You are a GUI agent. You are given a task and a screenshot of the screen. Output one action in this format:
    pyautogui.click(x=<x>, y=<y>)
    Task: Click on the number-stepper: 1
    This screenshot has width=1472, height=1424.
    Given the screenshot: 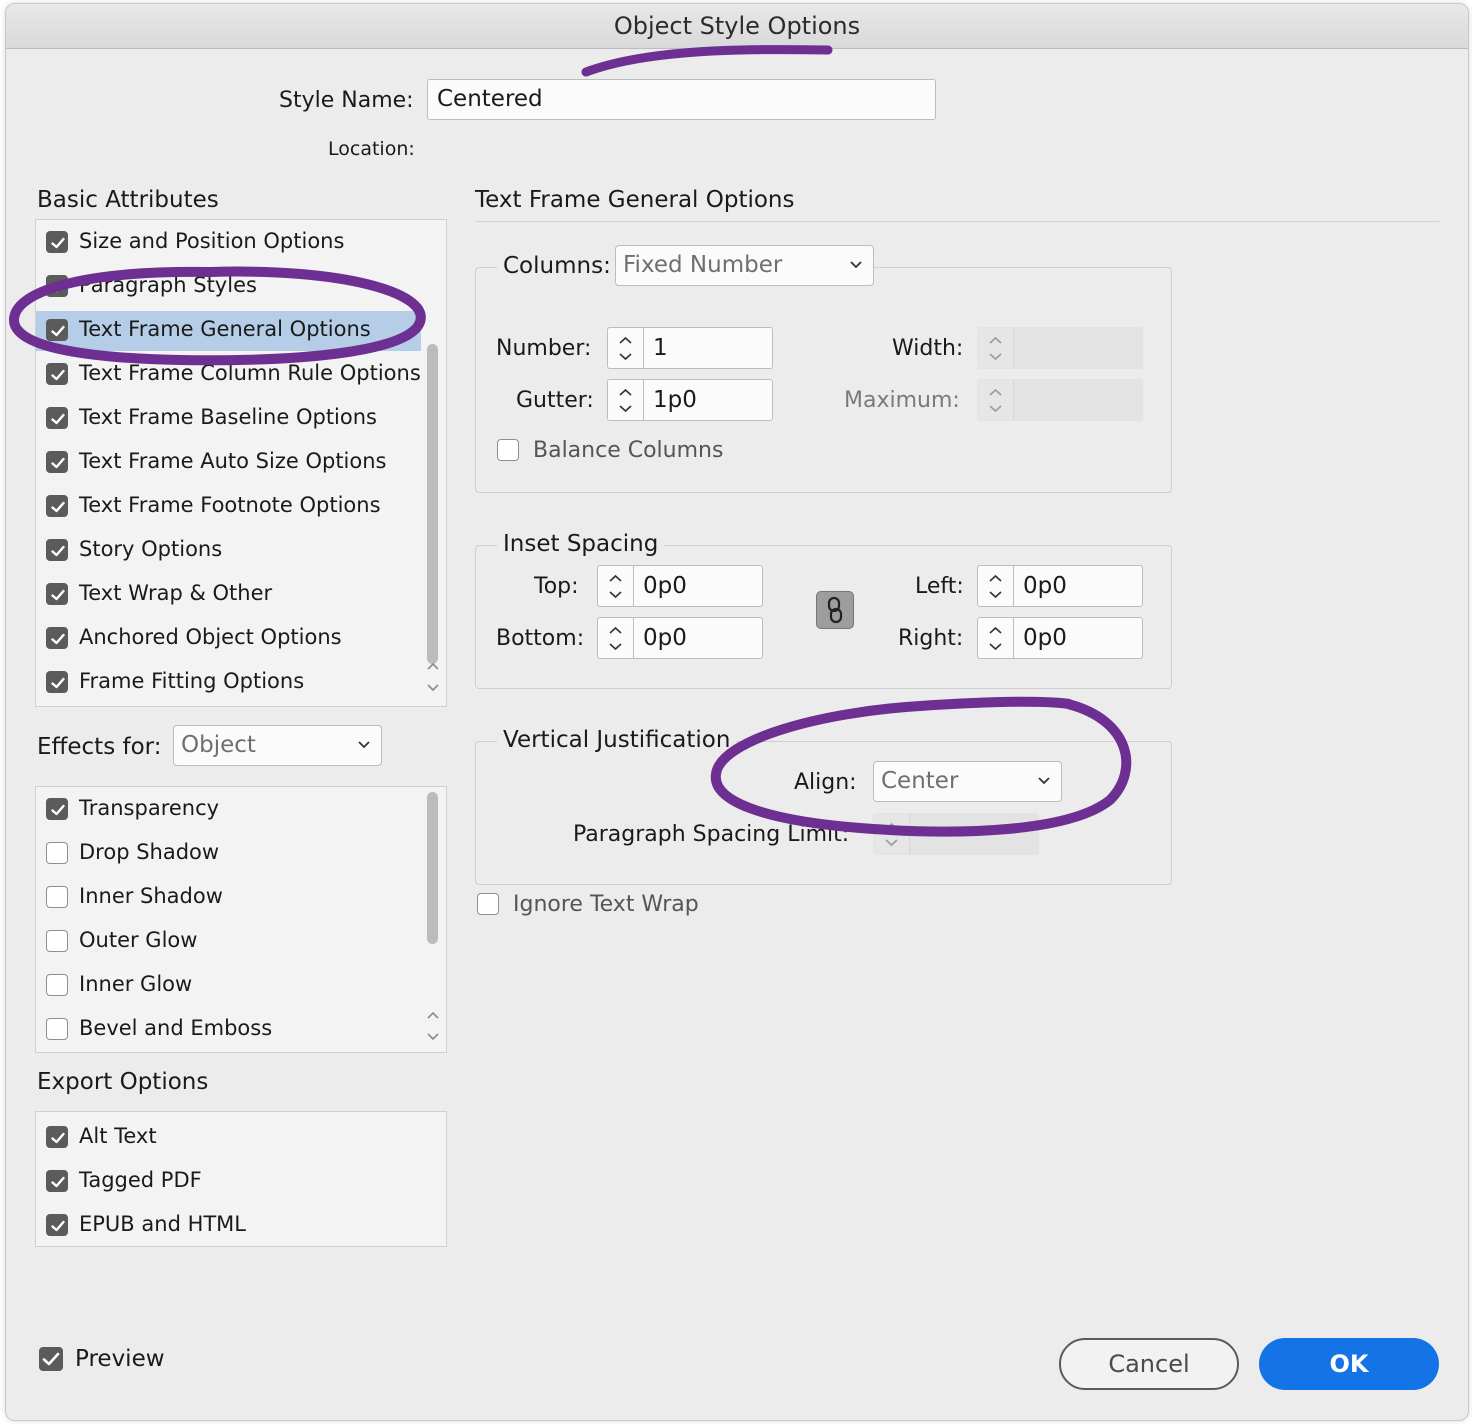 What is the action you would take?
    pyautogui.click(x=690, y=348)
    